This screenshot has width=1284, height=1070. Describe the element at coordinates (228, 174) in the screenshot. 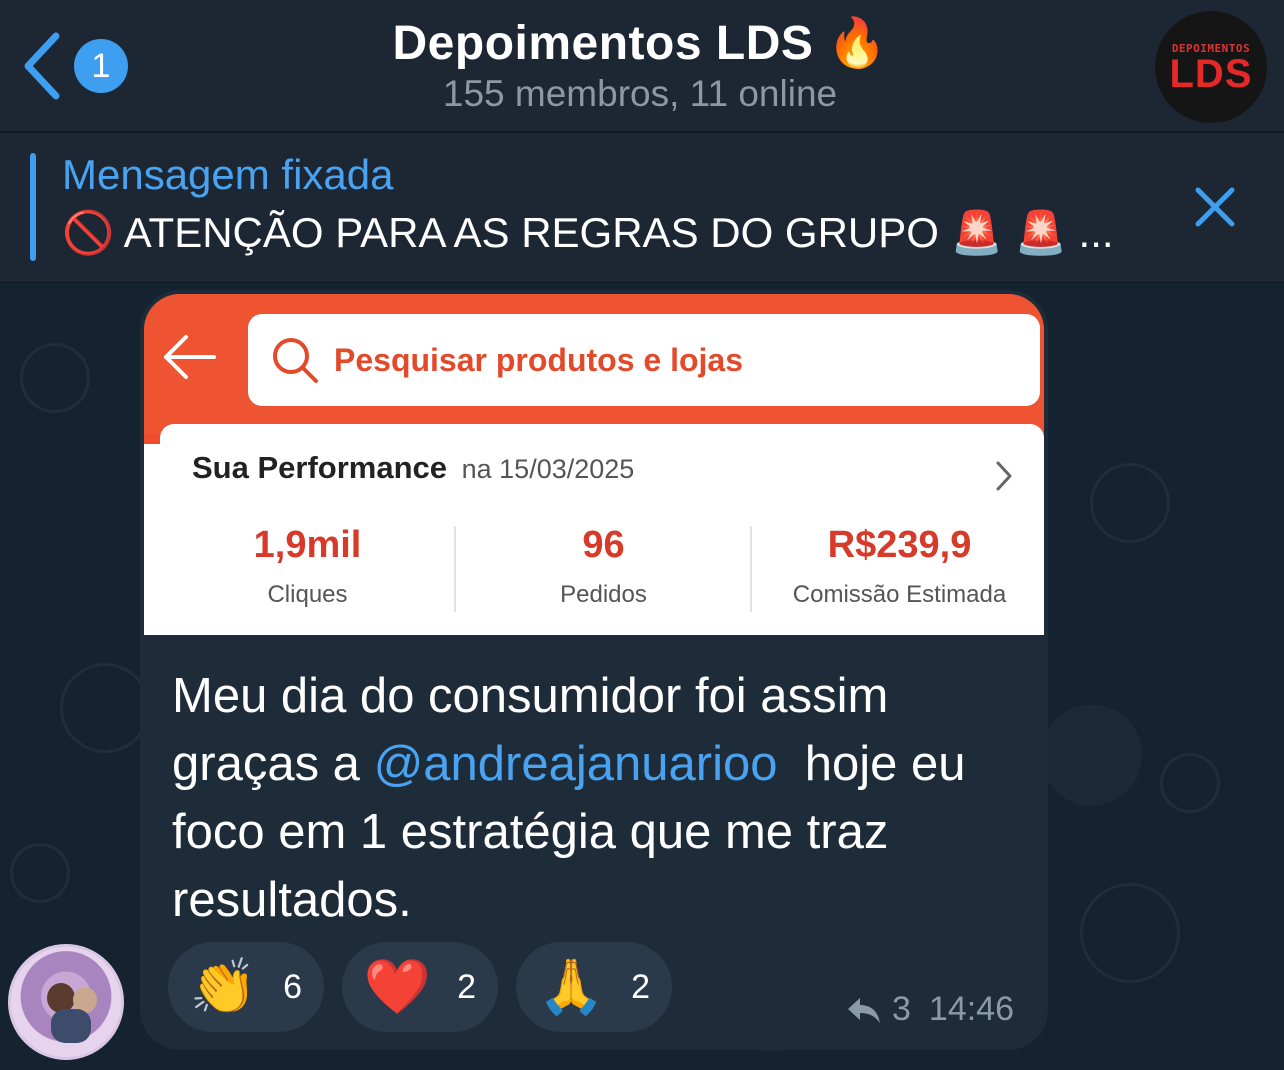

I see `pinned-title: Mensagem fixada` at that location.